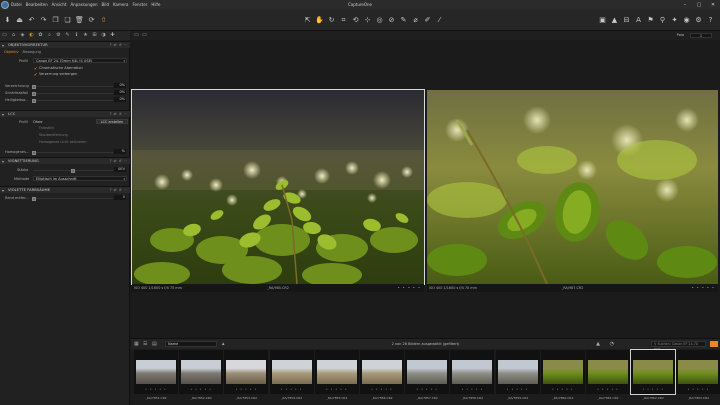 This screenshot has width=720, height=405. What do you see at coordinates (698, 20) in the screenshot?
I see `panel-tool-8-icon: ⚙` at bounding box center [698, 20].